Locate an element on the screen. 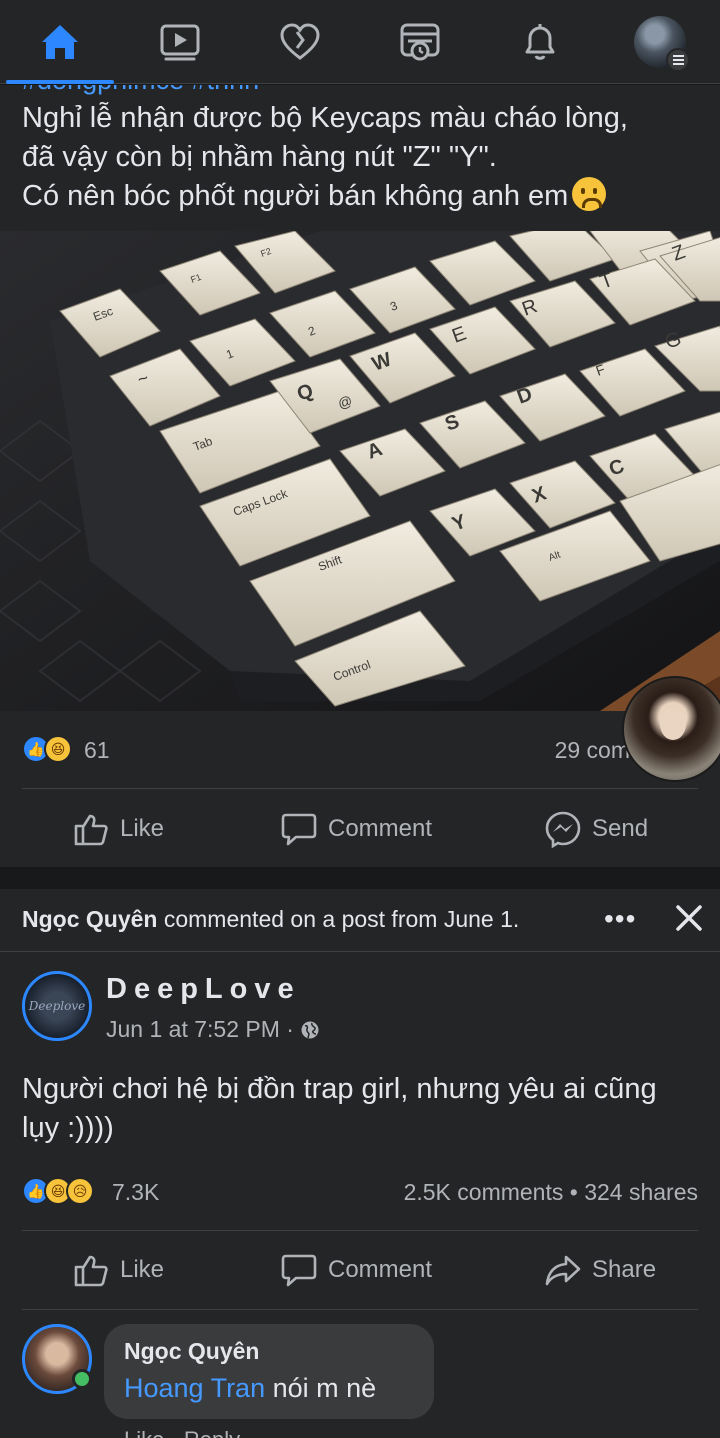 This screenshot has width=720, height=1438. post-action-bar: Like Comment Share is located at coordinates (360, 1270).